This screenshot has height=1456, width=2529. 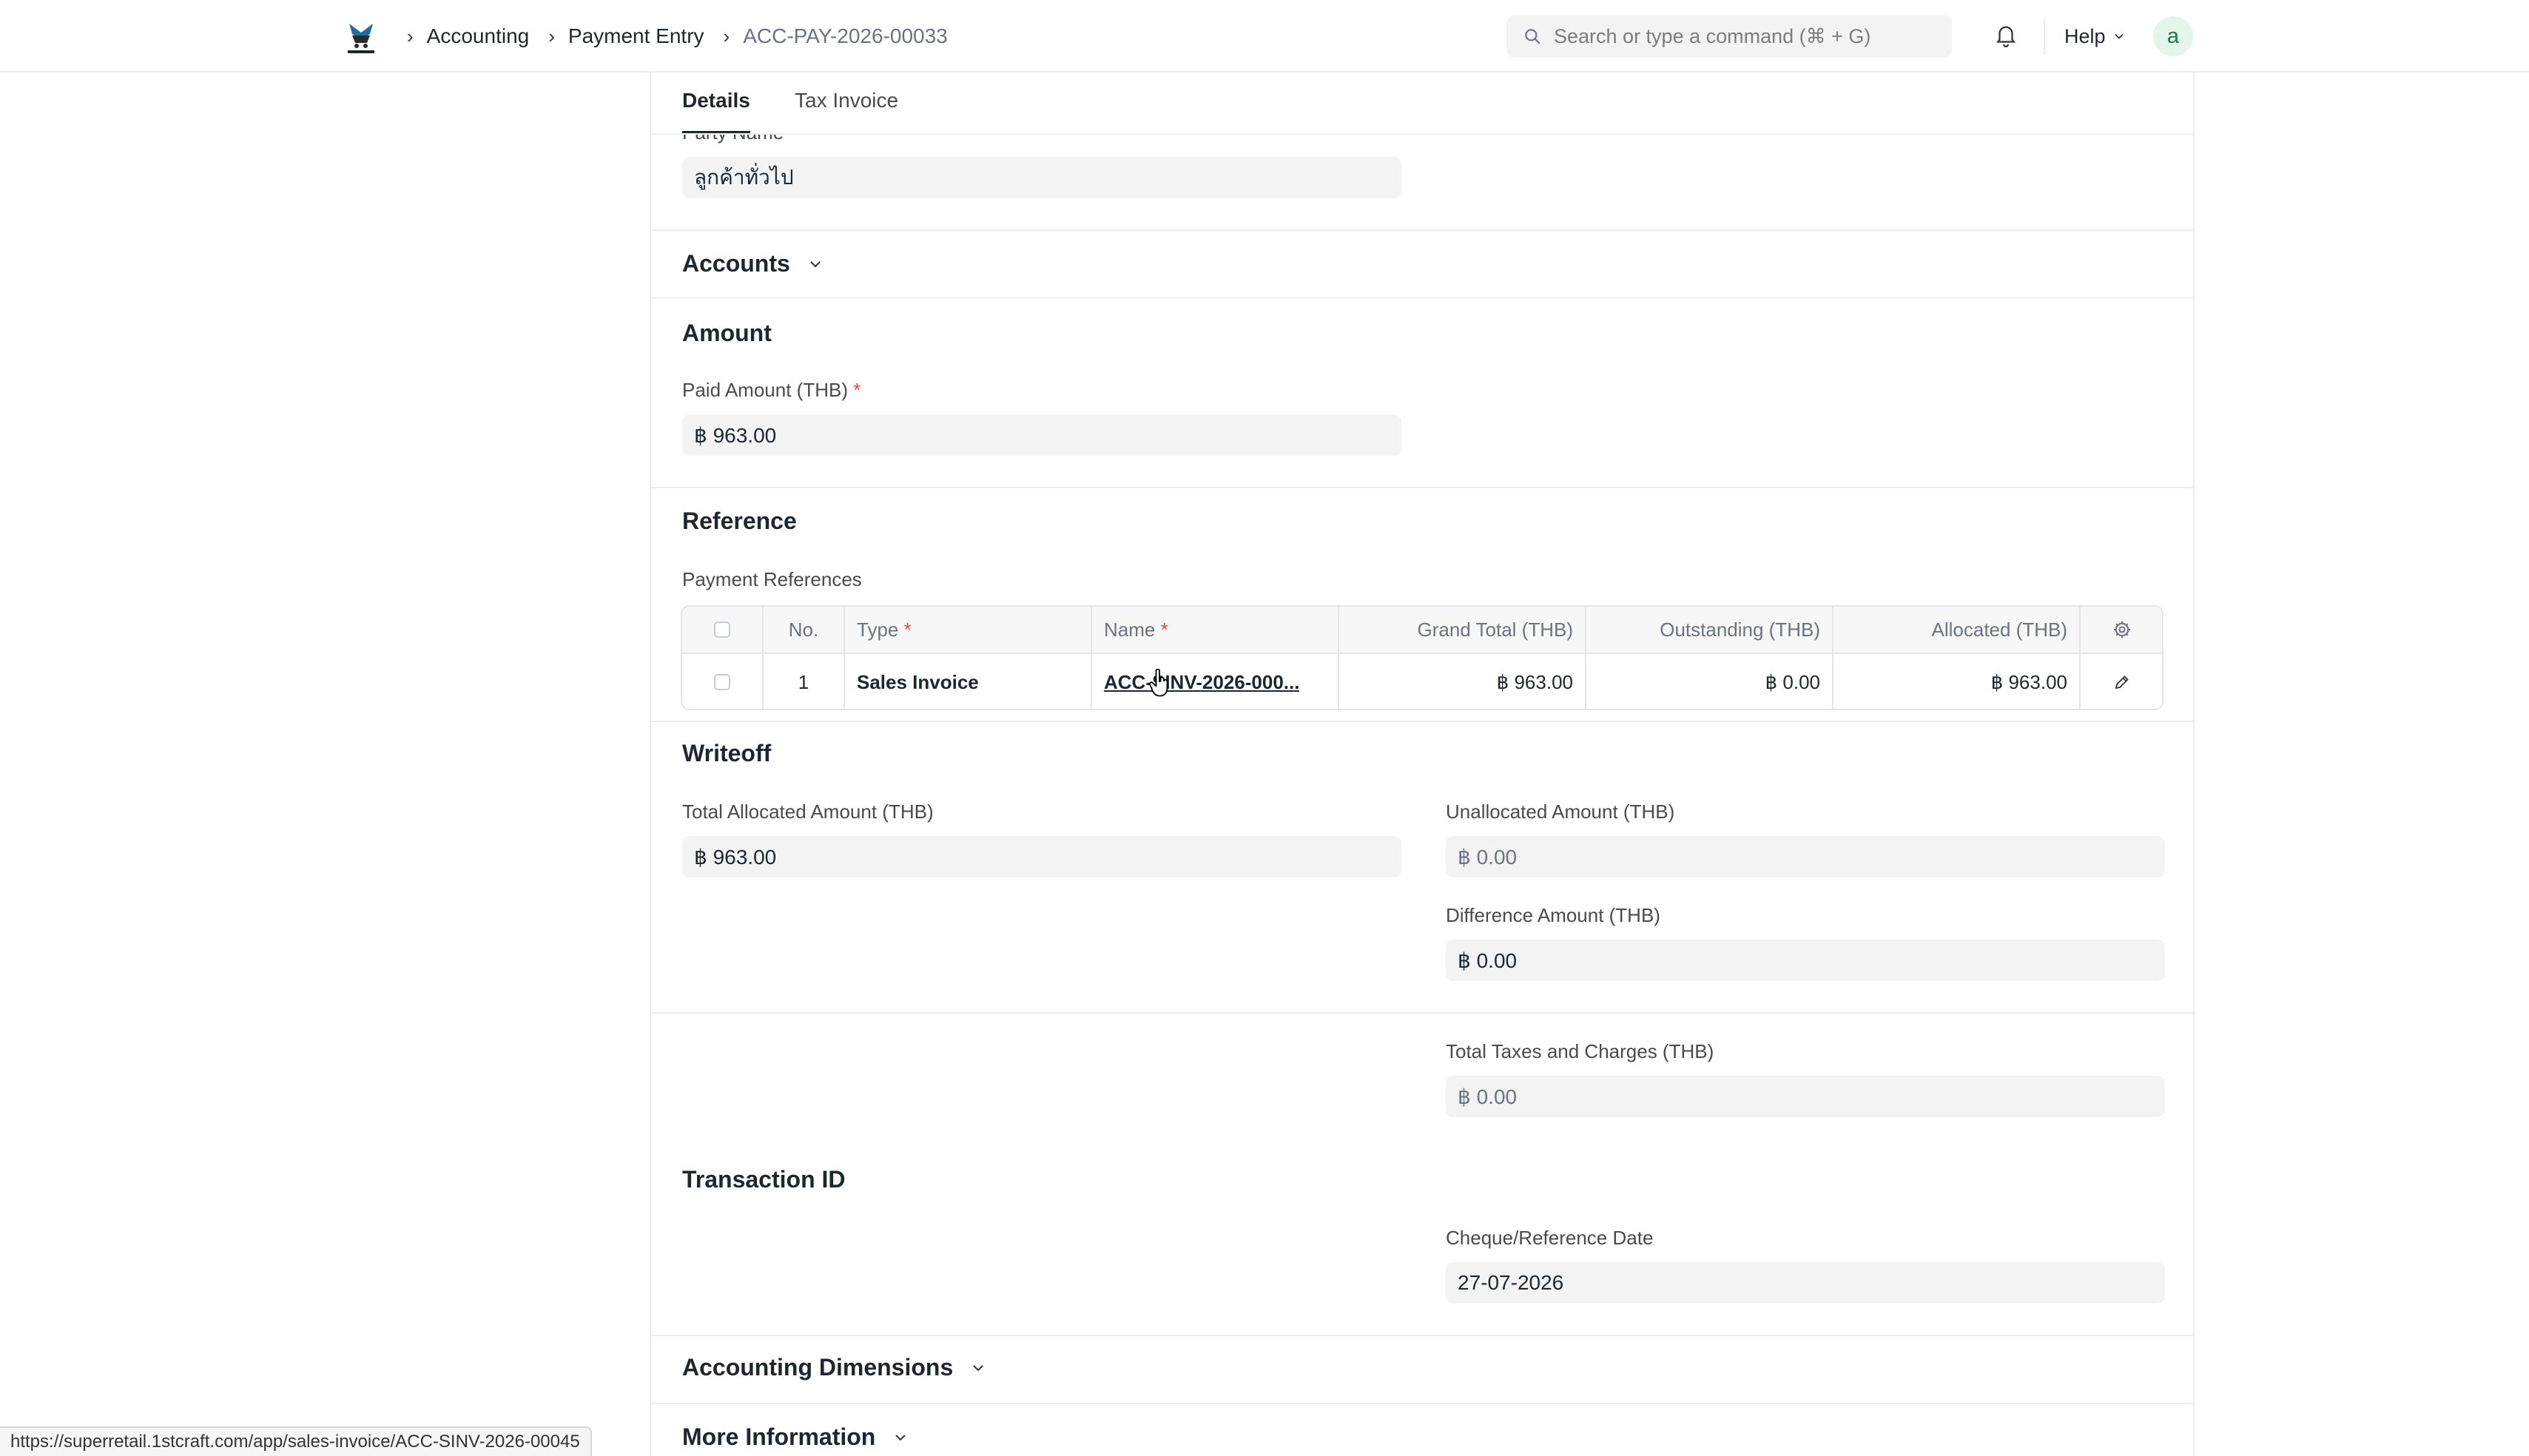 I want to click on row-outstanding: ฿ 0.00, so click(x=1709, y=681).